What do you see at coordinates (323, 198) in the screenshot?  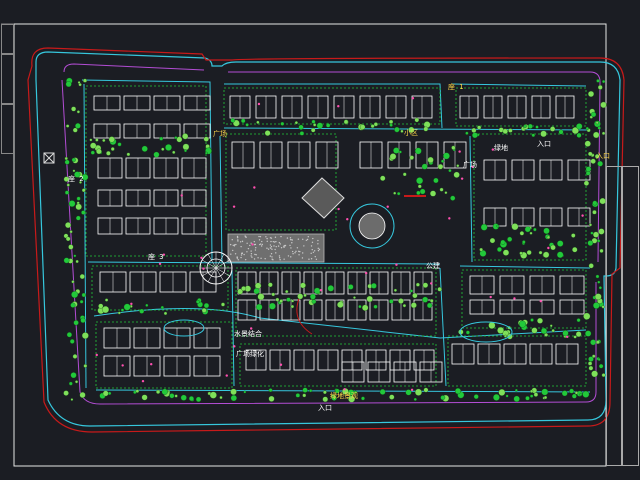 I see `diamond-plaza` at bounding box center [323, 198].